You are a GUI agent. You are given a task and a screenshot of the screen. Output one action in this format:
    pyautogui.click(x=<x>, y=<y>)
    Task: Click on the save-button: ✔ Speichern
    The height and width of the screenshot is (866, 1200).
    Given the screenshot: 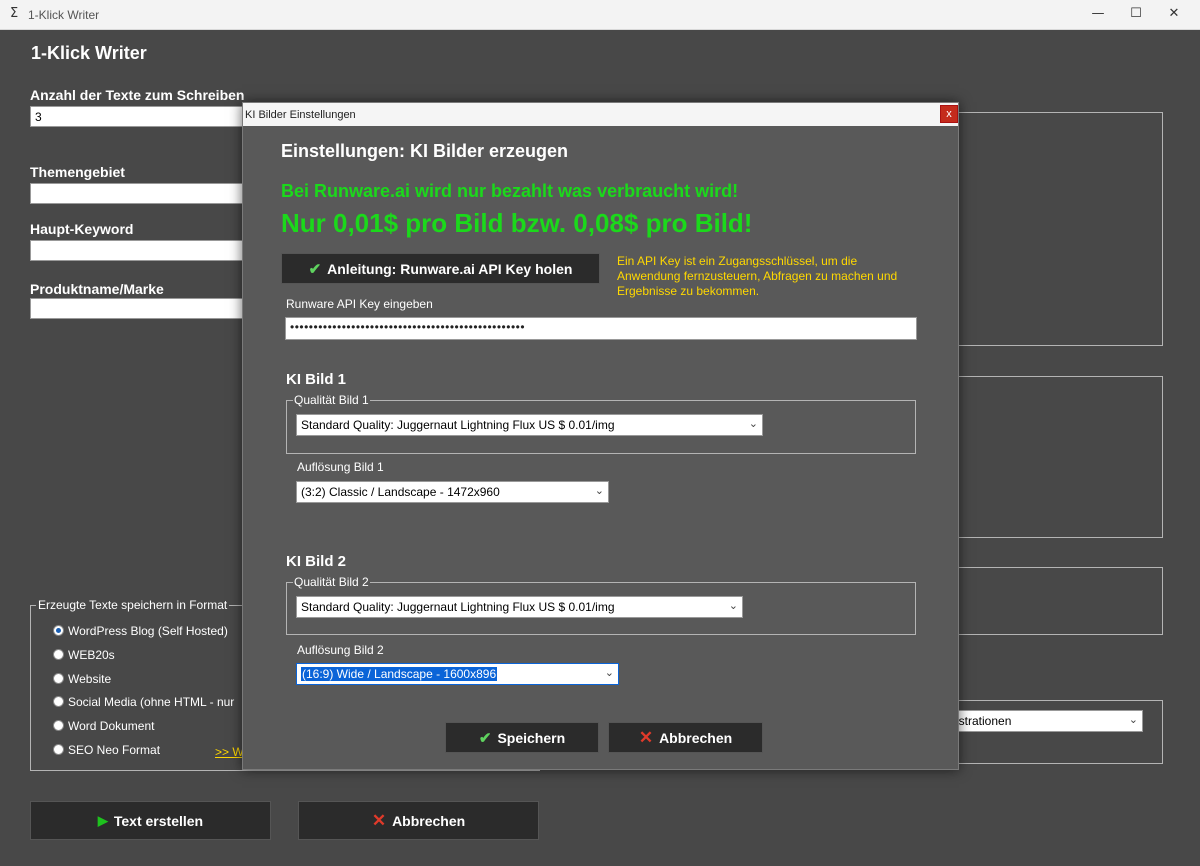 What is the action you would take?
    pyautogui.click(x=522, y=737)
    